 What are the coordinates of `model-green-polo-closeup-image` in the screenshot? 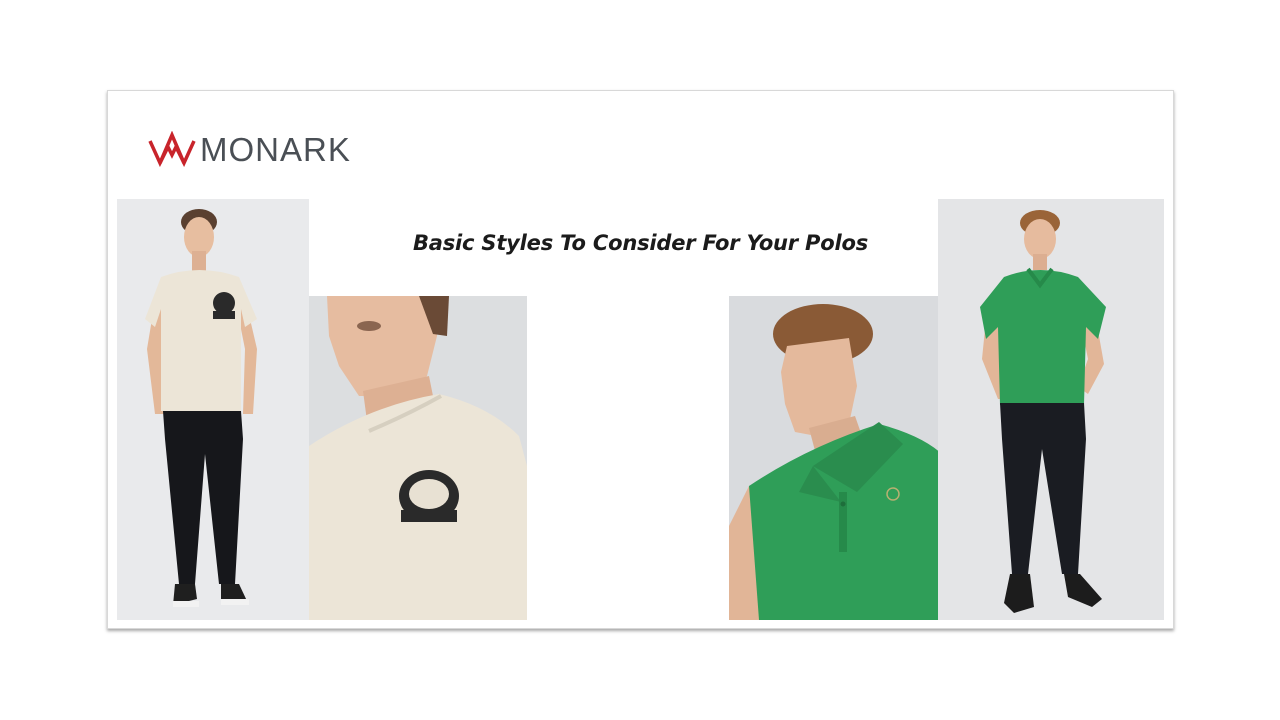 It's located at (836, 458).